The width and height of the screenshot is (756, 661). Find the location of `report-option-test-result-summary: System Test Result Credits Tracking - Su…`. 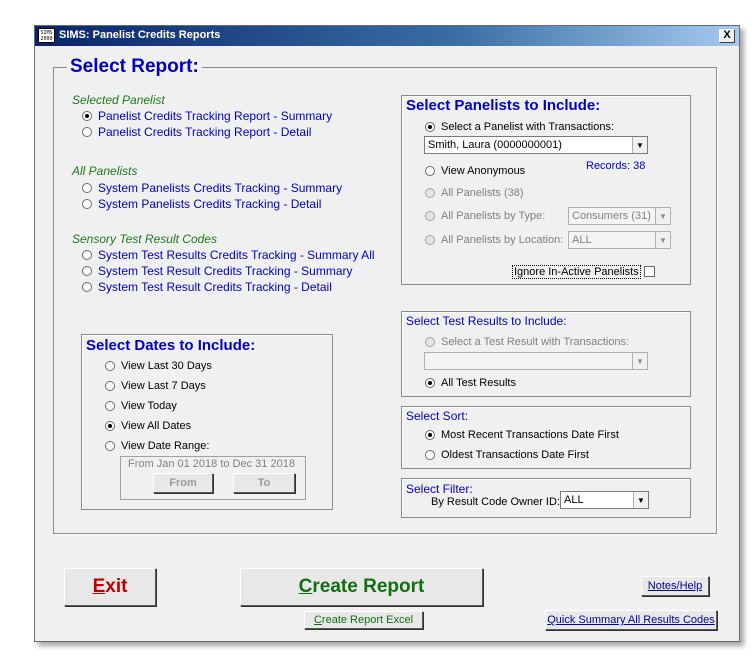

report-option-test-result-summary: System Test Result Credits Tracking - Su… is located at coordinates (217, 271).